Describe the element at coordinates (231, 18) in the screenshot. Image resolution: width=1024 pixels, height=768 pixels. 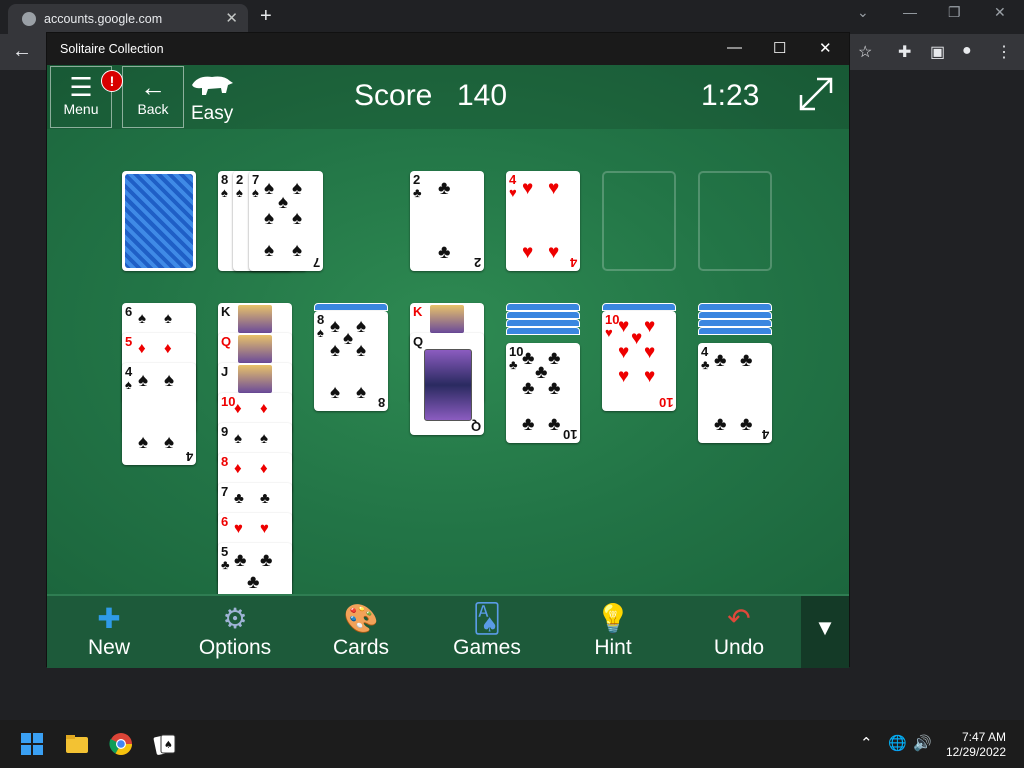
I see `tab-close-button: ✕` at that location.